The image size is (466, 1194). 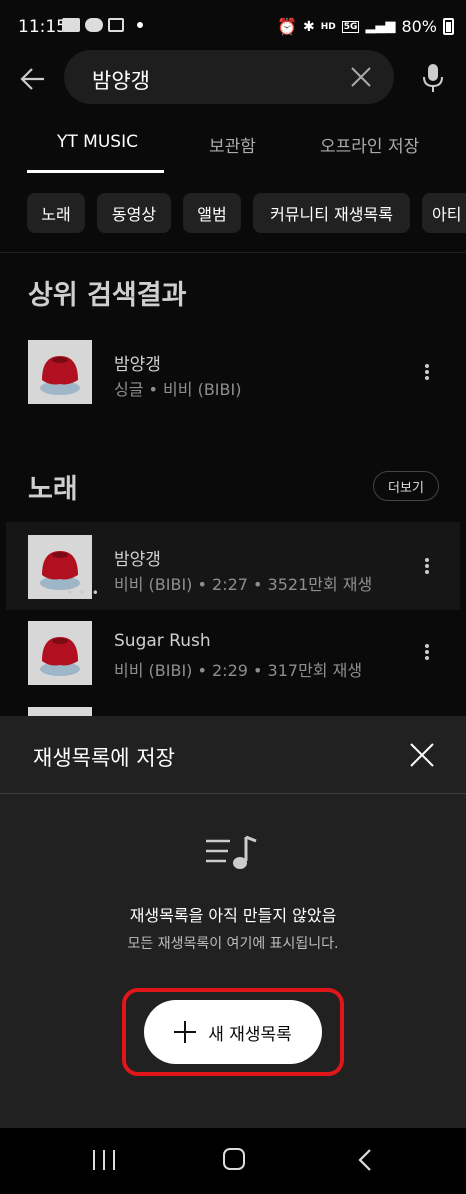 I want to click on song-title: 밤양갱, so click(x=137, y=557).